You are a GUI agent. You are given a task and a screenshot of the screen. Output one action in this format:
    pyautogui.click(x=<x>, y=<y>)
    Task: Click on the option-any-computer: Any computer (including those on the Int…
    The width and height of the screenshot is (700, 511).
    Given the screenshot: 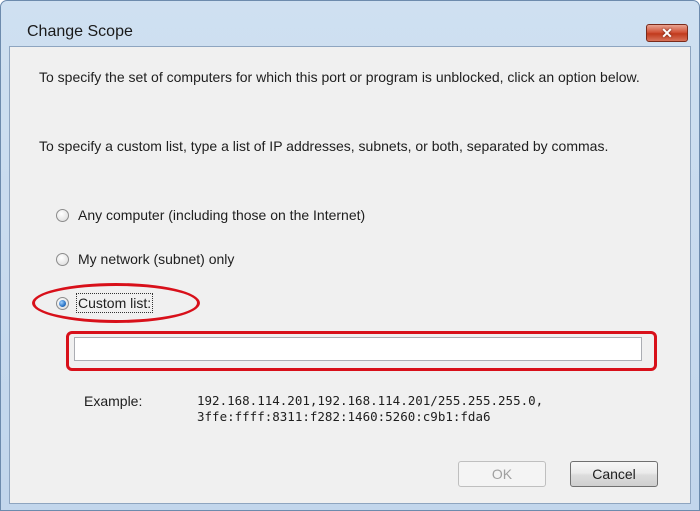 What is the action you would take?
    pyautogui.click(x=210, y=215)
    